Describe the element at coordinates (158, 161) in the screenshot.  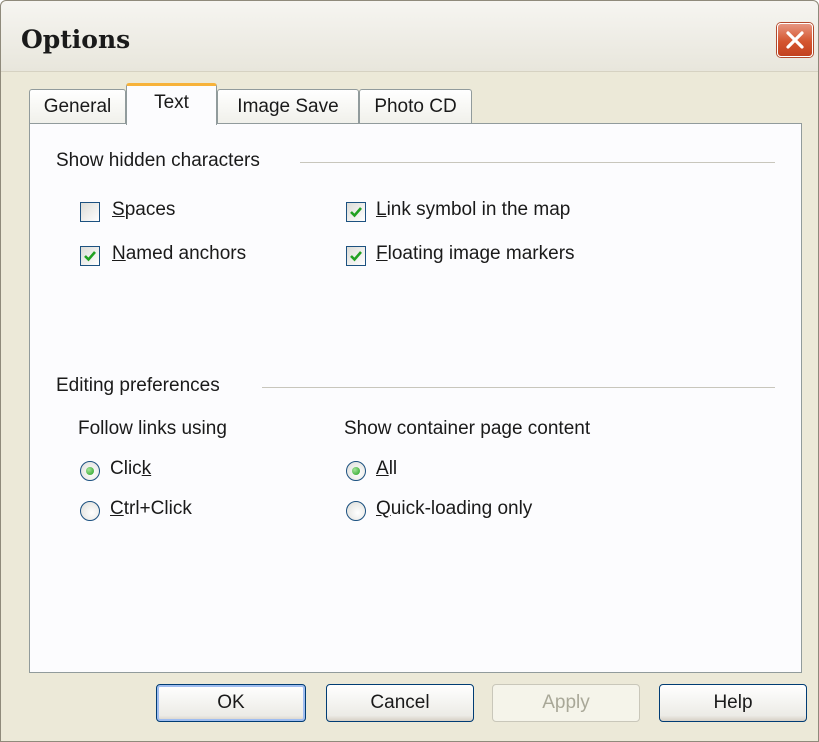
I see `group-label-hidden-characters: Show hidden characters` at that location.